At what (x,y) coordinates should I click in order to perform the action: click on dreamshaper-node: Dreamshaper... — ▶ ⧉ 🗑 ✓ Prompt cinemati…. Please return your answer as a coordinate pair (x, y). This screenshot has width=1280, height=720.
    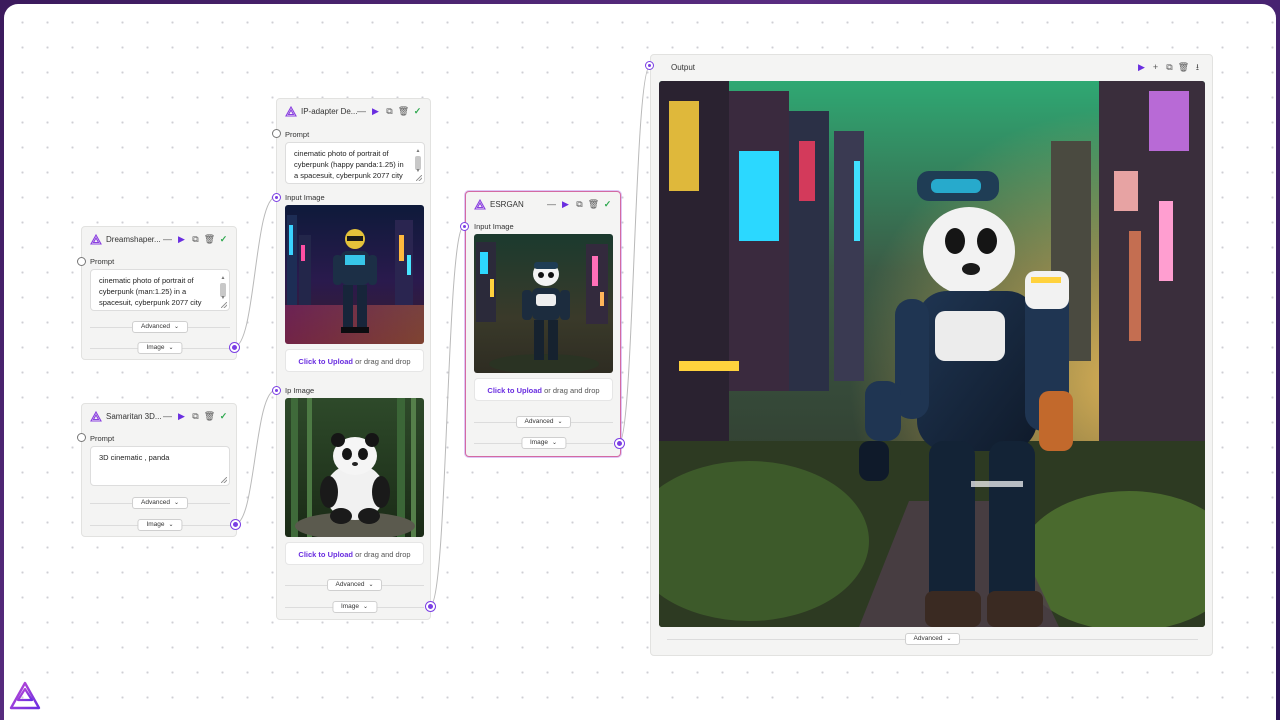
    Looking at the image, I should click on (159, 293).